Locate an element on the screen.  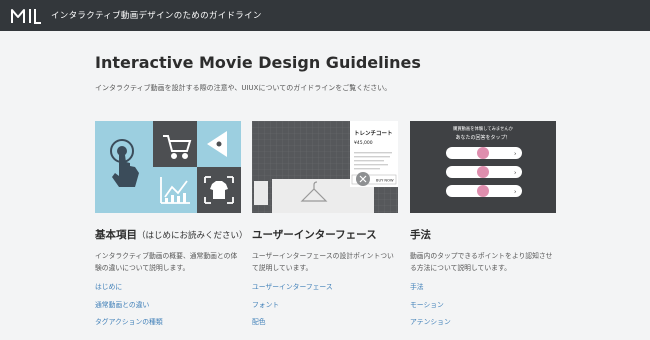
card-links: はじめに 通常動画との違い タグアクションの種類 is located at coordinates (168, 308).